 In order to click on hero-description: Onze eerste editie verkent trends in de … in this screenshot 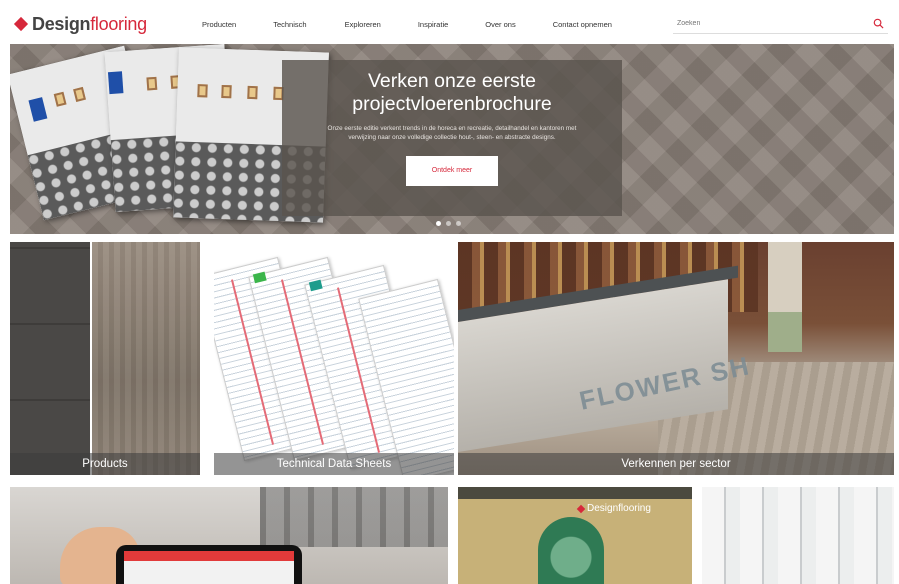, I will do `click(452, 133)`.